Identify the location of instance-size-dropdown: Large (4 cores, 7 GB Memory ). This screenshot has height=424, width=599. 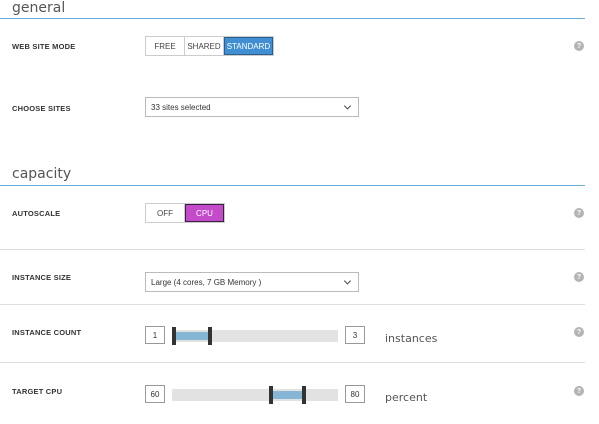
(252, 282).